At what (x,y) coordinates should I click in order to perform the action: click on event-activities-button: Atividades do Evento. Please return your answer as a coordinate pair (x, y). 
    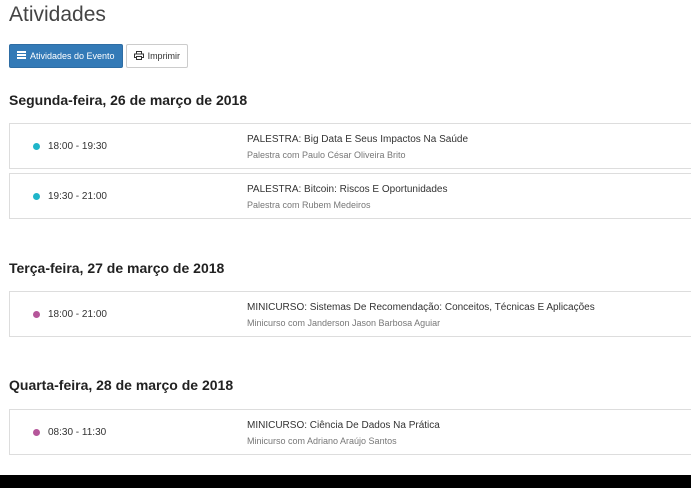
    Looking at the image, I should click on (66, 56).